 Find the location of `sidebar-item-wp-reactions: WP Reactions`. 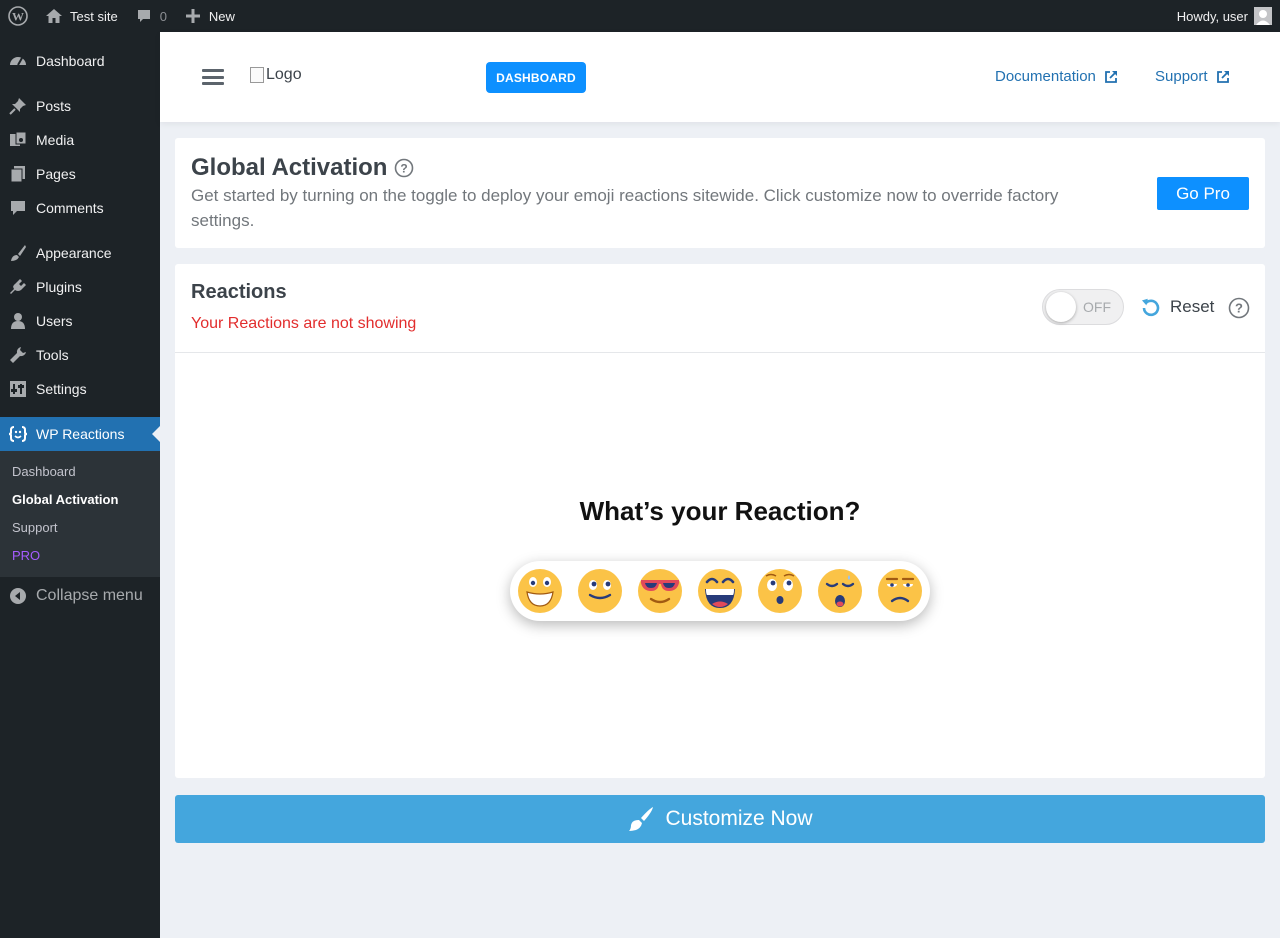

sidebar-item-wp-reactions: WP Reactions is located at coordinates (80, 434).